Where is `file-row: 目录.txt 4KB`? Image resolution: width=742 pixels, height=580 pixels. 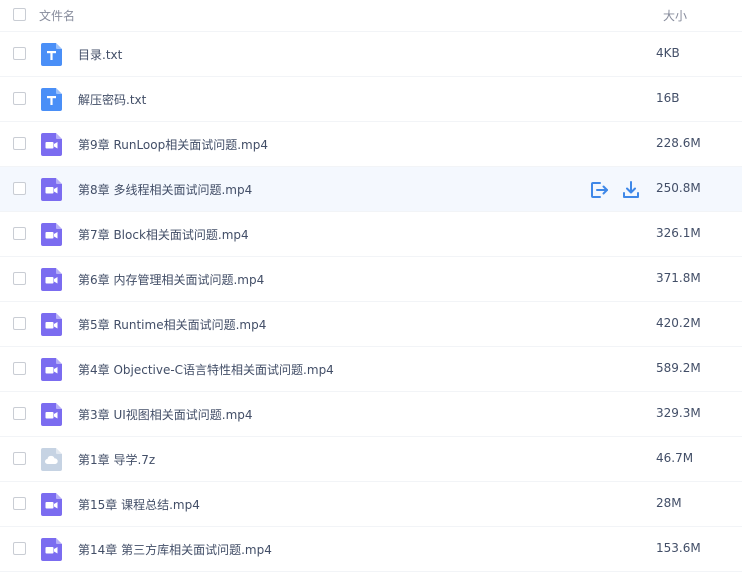 file-row: 目录.txt 4KB is located at coordinates (371, 54).